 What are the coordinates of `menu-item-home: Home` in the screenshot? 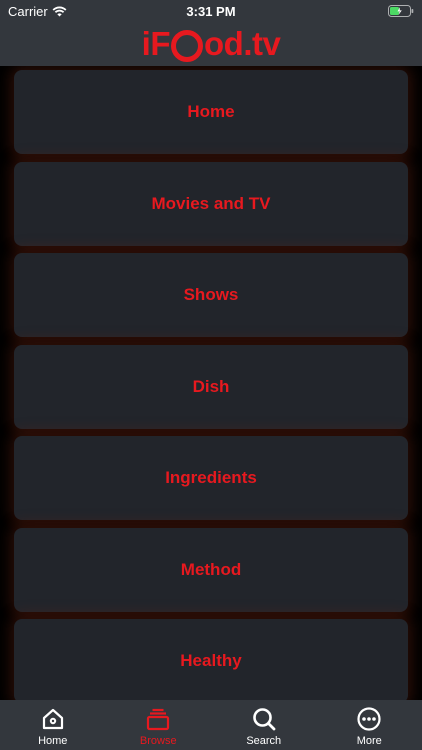 It's located at (211, 112).